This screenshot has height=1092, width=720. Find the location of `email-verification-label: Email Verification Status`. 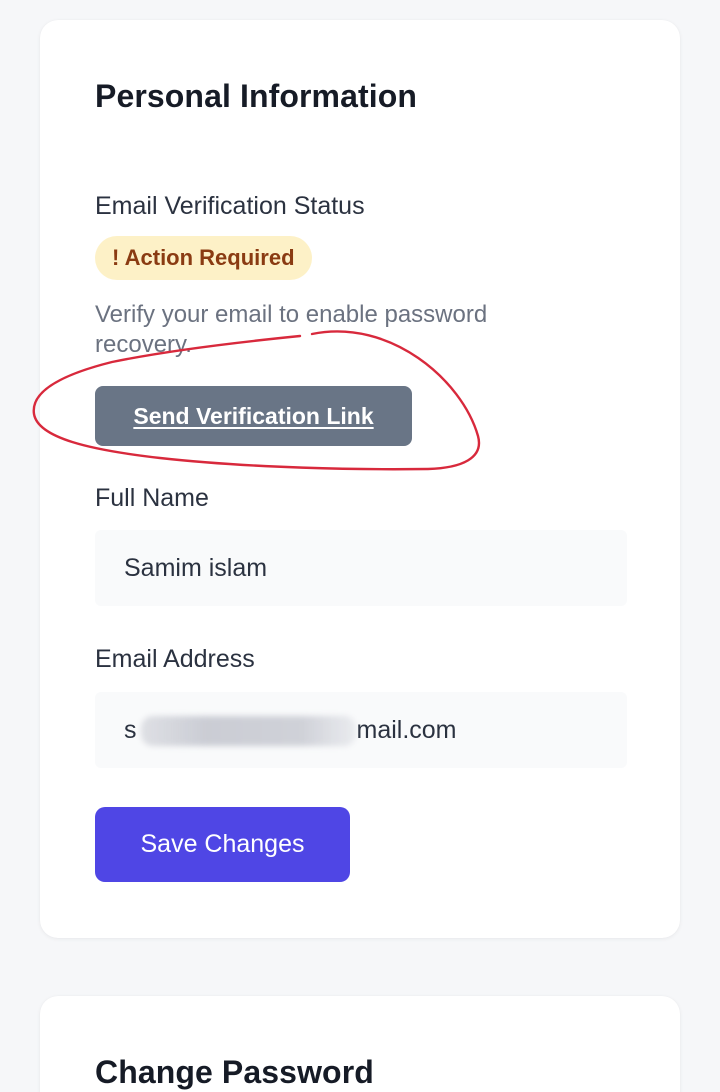

email-verification-label: Email Verification Status is located at coordinates (230, 206).